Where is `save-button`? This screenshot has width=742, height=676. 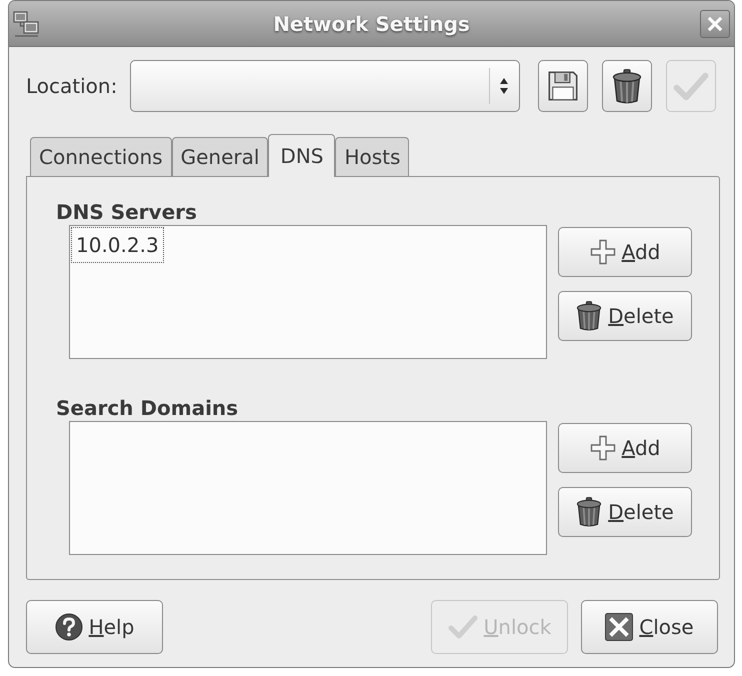 save-button is located at coordinates (563, 86).